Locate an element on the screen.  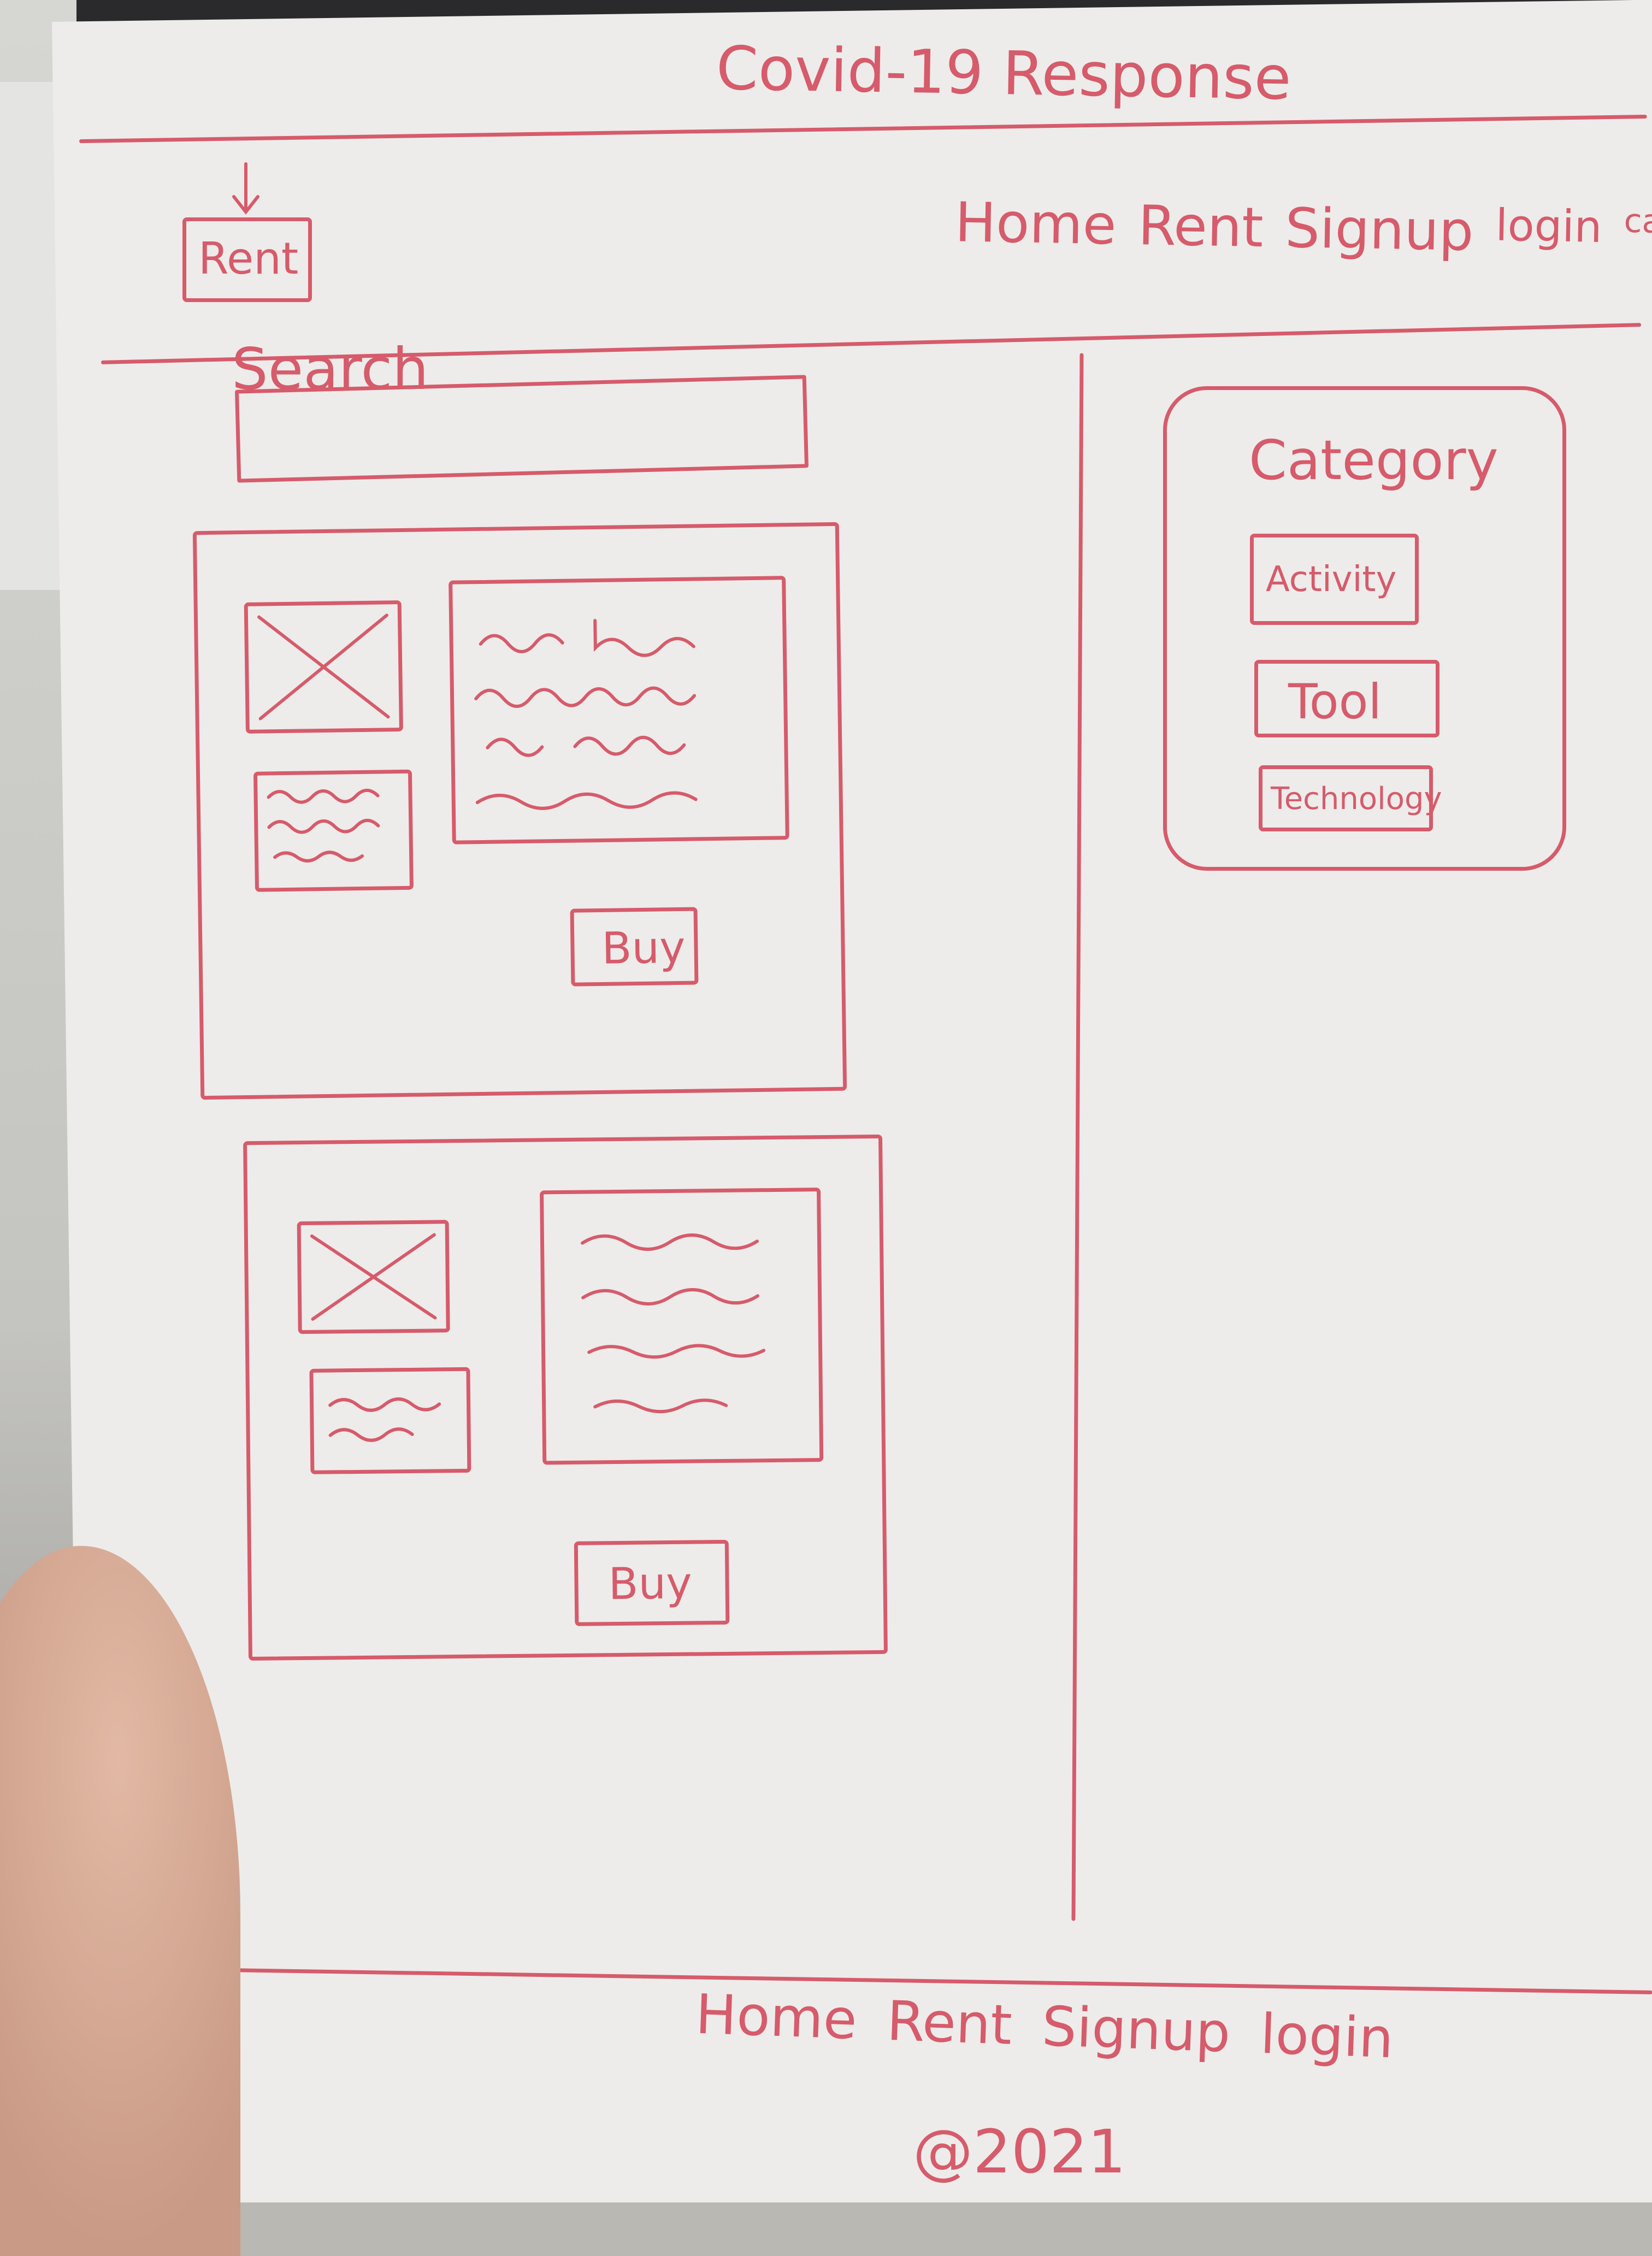
category-title: Category is located at coordinates (1373, 460).